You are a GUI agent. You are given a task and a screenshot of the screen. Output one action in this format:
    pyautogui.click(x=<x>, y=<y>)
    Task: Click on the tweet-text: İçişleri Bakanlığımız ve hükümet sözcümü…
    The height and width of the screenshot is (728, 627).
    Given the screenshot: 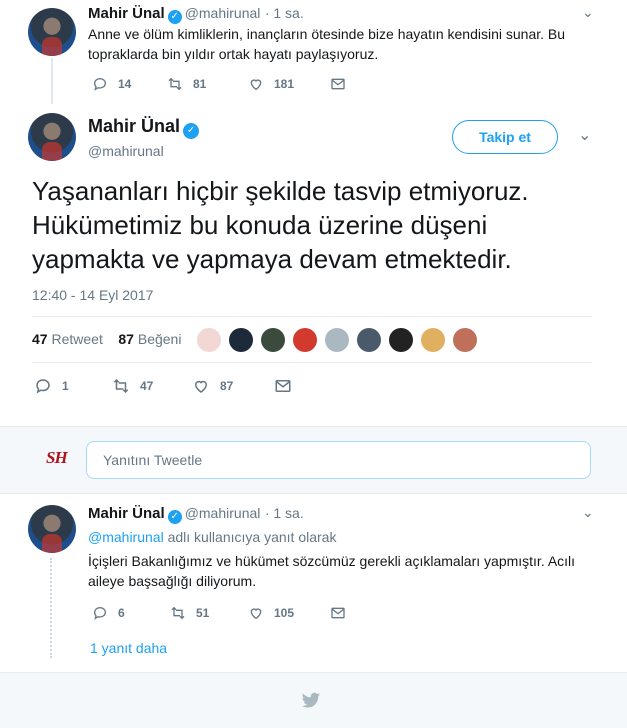 What is the action you would take?
    pyautogui.click(x=348, y=571)
    